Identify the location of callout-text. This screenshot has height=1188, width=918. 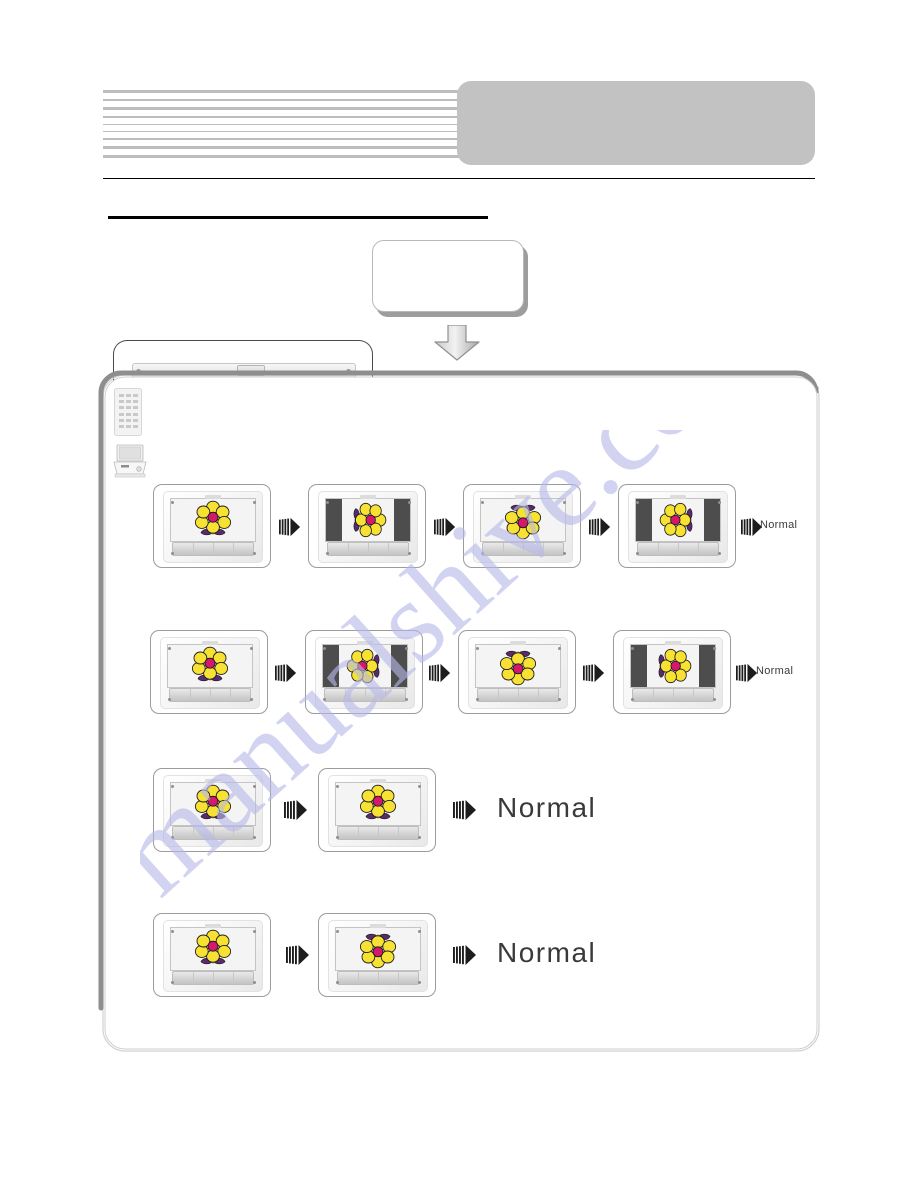
(448, 276).